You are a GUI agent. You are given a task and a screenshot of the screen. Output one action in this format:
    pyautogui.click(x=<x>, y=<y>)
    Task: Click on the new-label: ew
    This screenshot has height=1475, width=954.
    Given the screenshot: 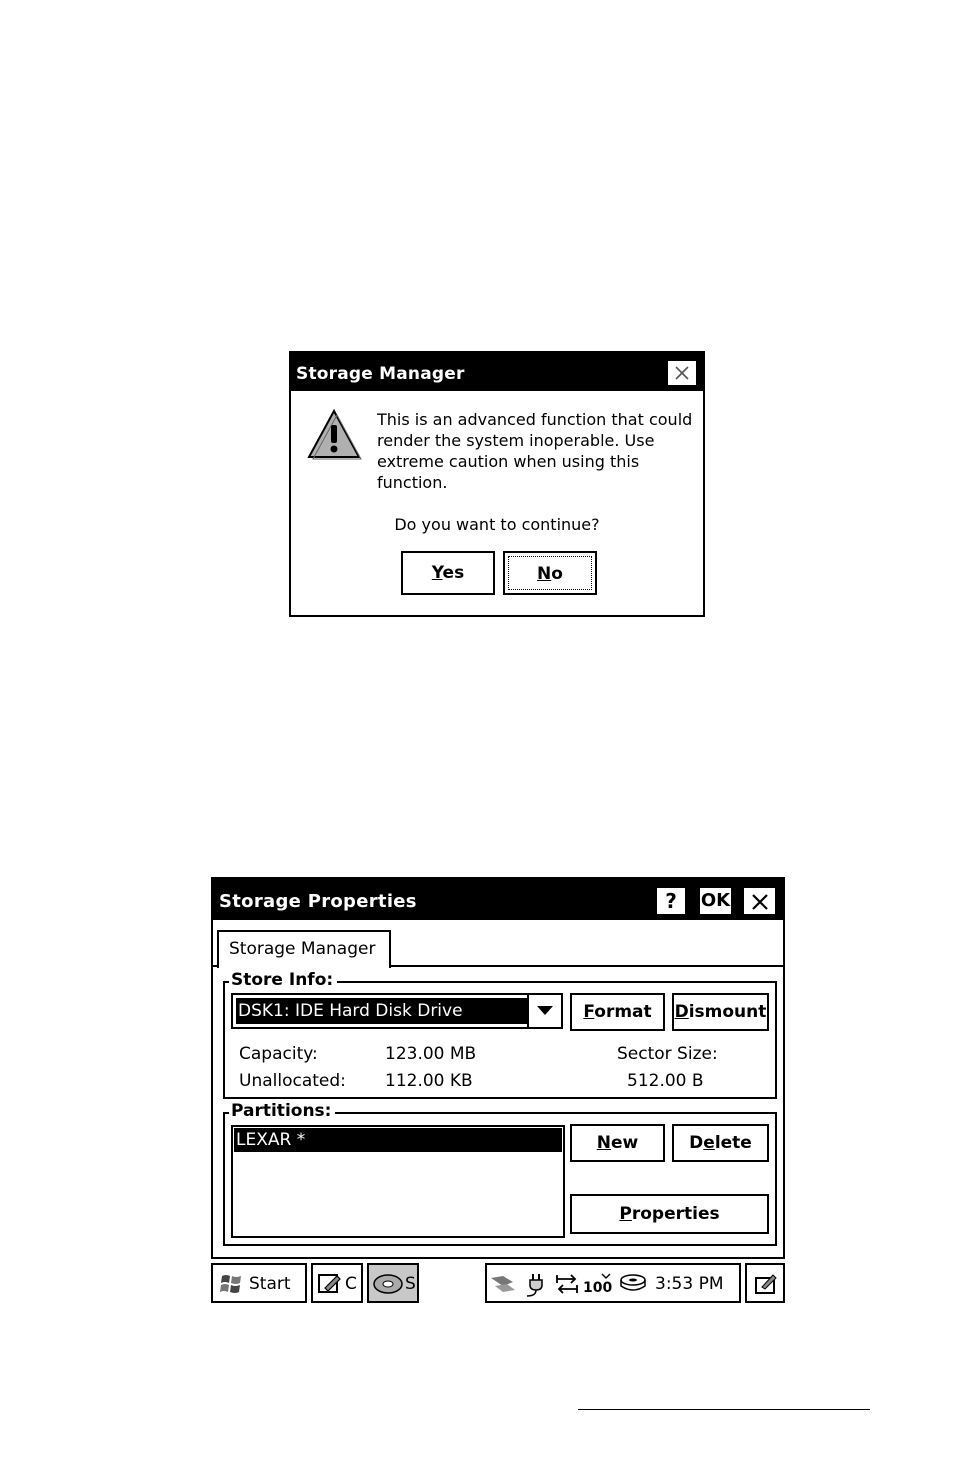 What is the action you would take?
    pyautogui.click(x=624, y=1143)
    